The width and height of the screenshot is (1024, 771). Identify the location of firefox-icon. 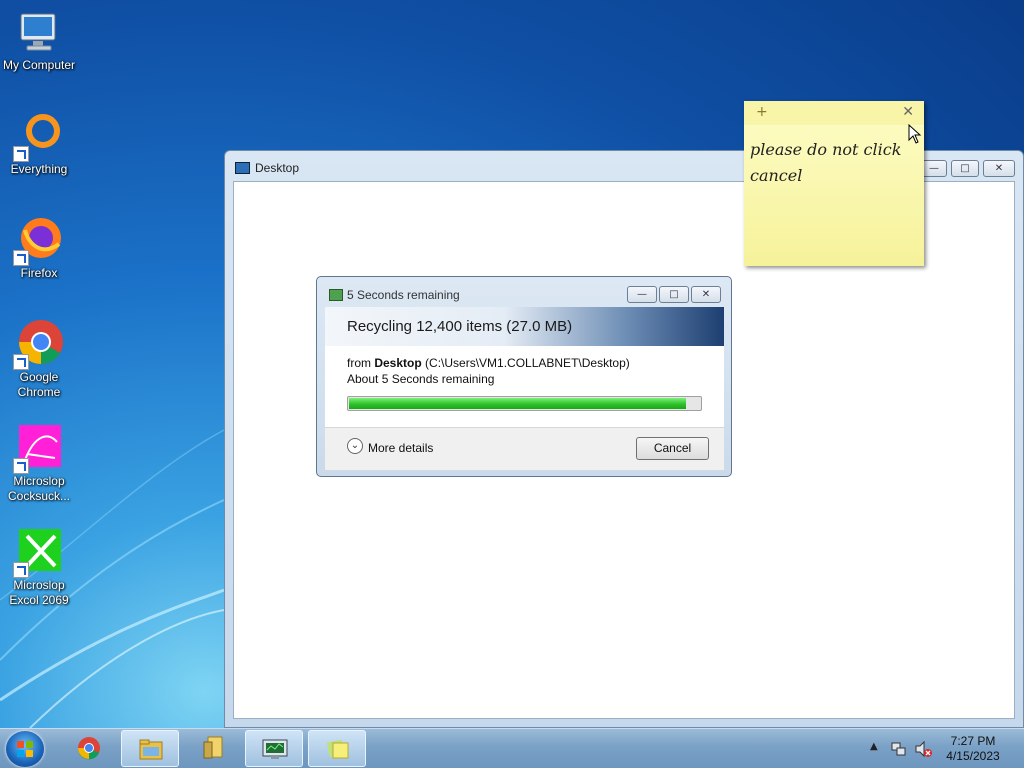
(38, 241).